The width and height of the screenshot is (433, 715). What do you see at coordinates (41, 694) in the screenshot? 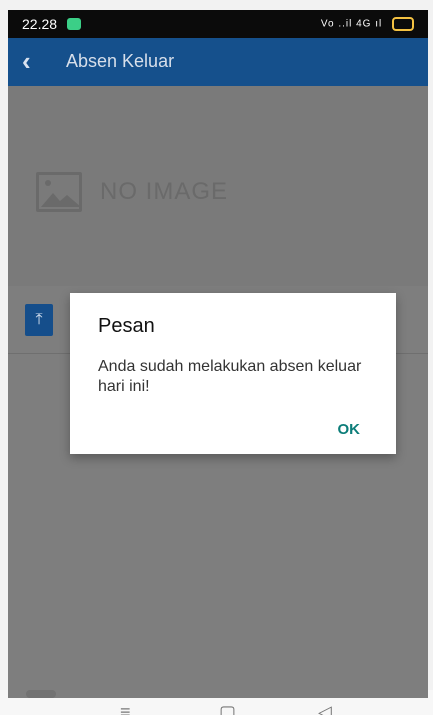
I see `bottom-hint` at bounding box center [41, 694].